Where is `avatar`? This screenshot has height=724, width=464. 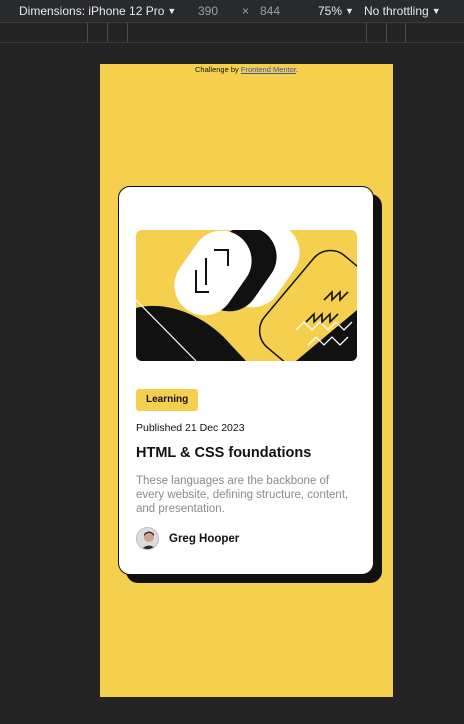 avatar is located at coordinates (147, 538).